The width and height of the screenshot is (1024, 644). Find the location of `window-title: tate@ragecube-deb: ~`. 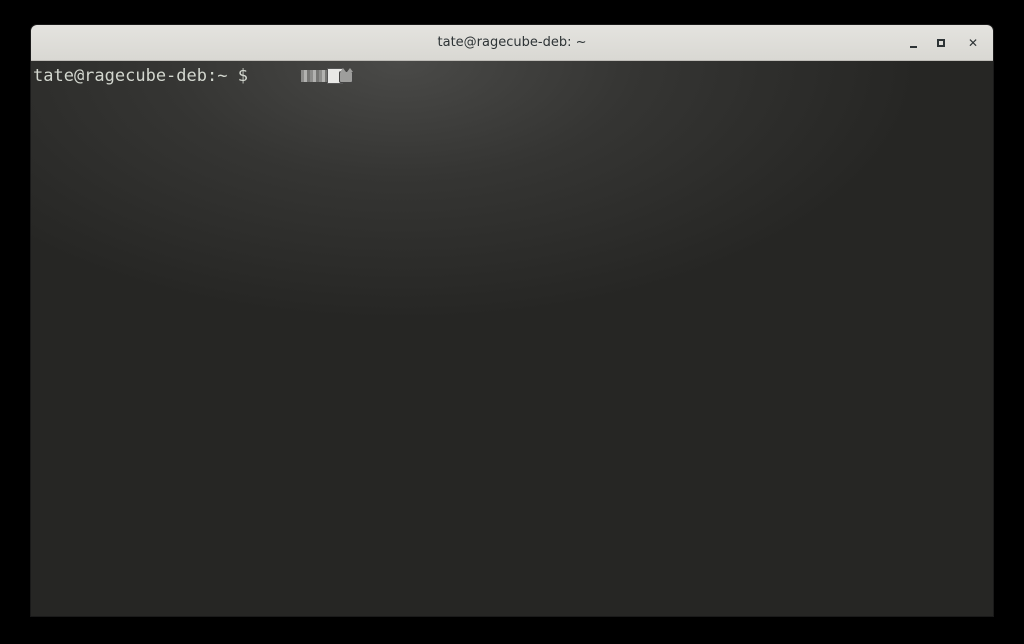

window-title: tate@ragecube-deb: ~ is located at coordinates (512, 42).